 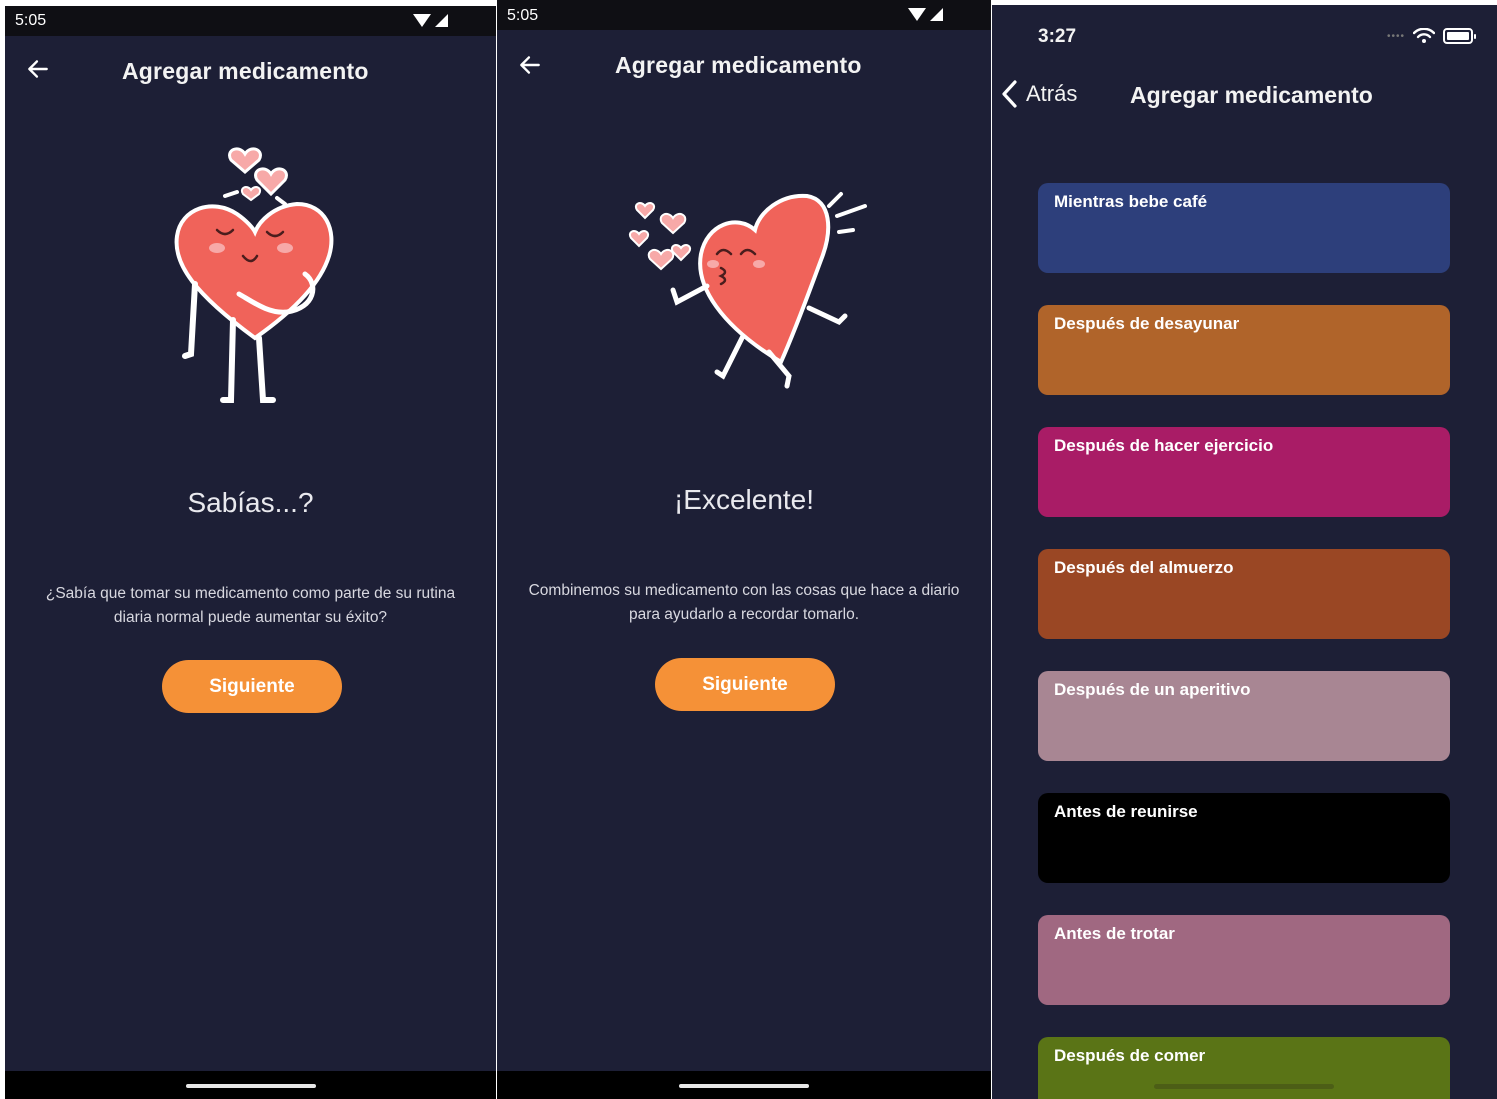 I want to click on routine-label: Después de comer, so click(x=1130, y=1055).